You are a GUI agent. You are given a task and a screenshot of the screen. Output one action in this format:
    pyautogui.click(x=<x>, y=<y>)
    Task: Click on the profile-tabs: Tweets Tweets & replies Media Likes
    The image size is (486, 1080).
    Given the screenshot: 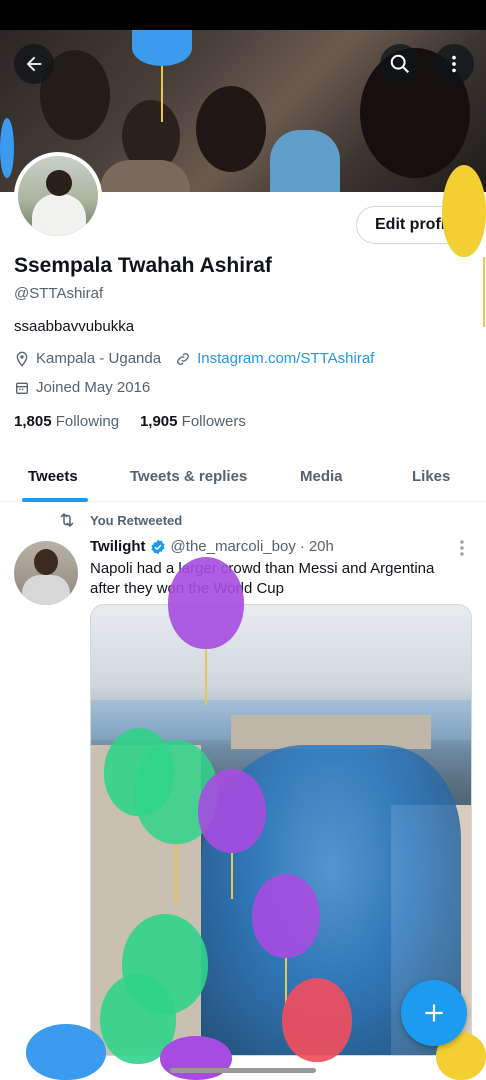 What is the action you would take?
    pyautogui.click(x=243, y=477)
    